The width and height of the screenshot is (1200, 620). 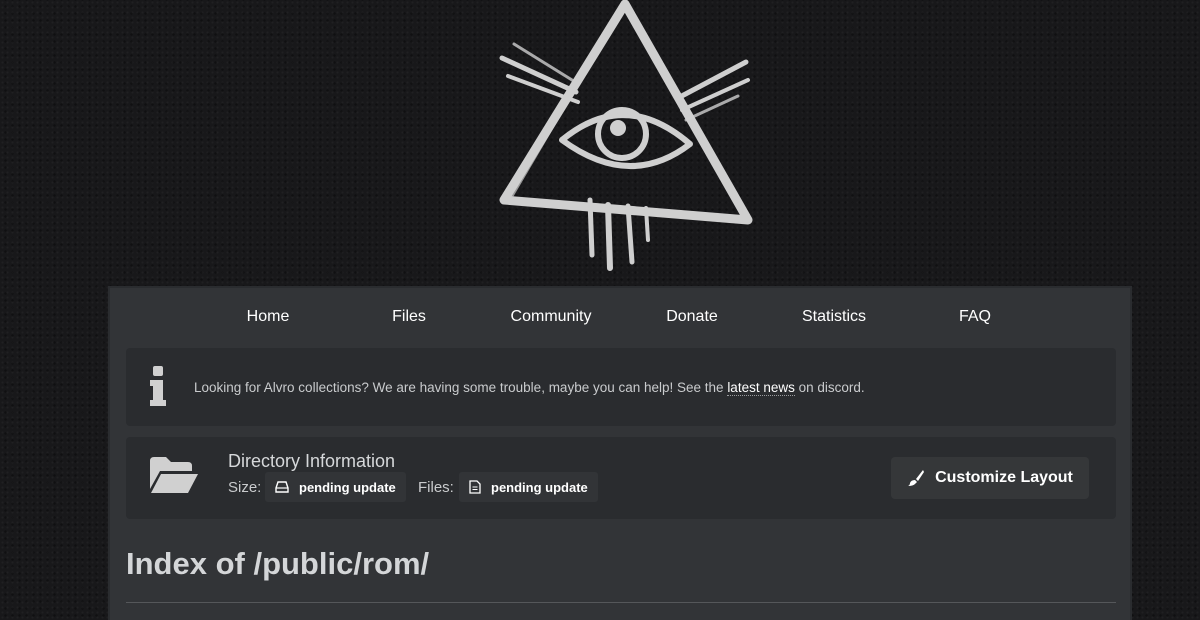 I want to click on size-label: Size:, so click(x=245, y=487).